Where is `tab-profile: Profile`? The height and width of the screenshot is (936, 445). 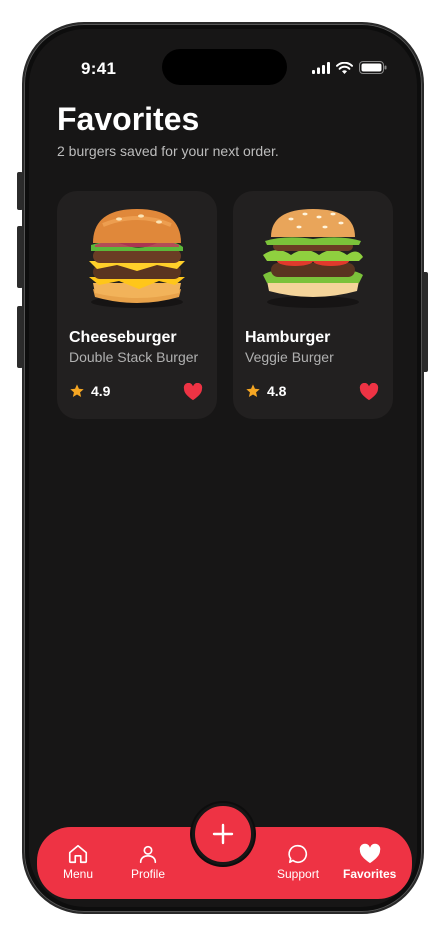
tab-profile: Profile is located at coordinates (148, 862).